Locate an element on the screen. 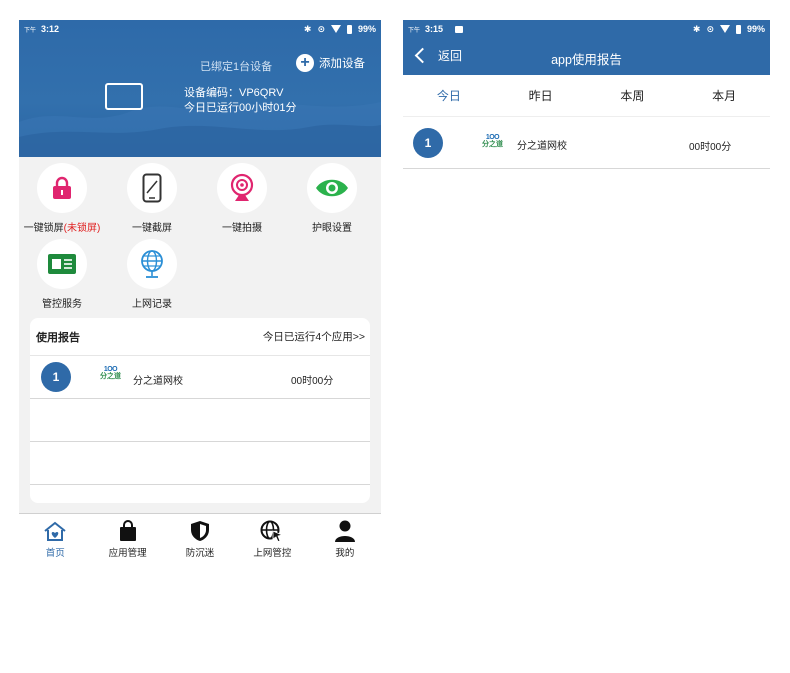  feature-browse-history: 上网记录 is located at coordinates (152, 274).